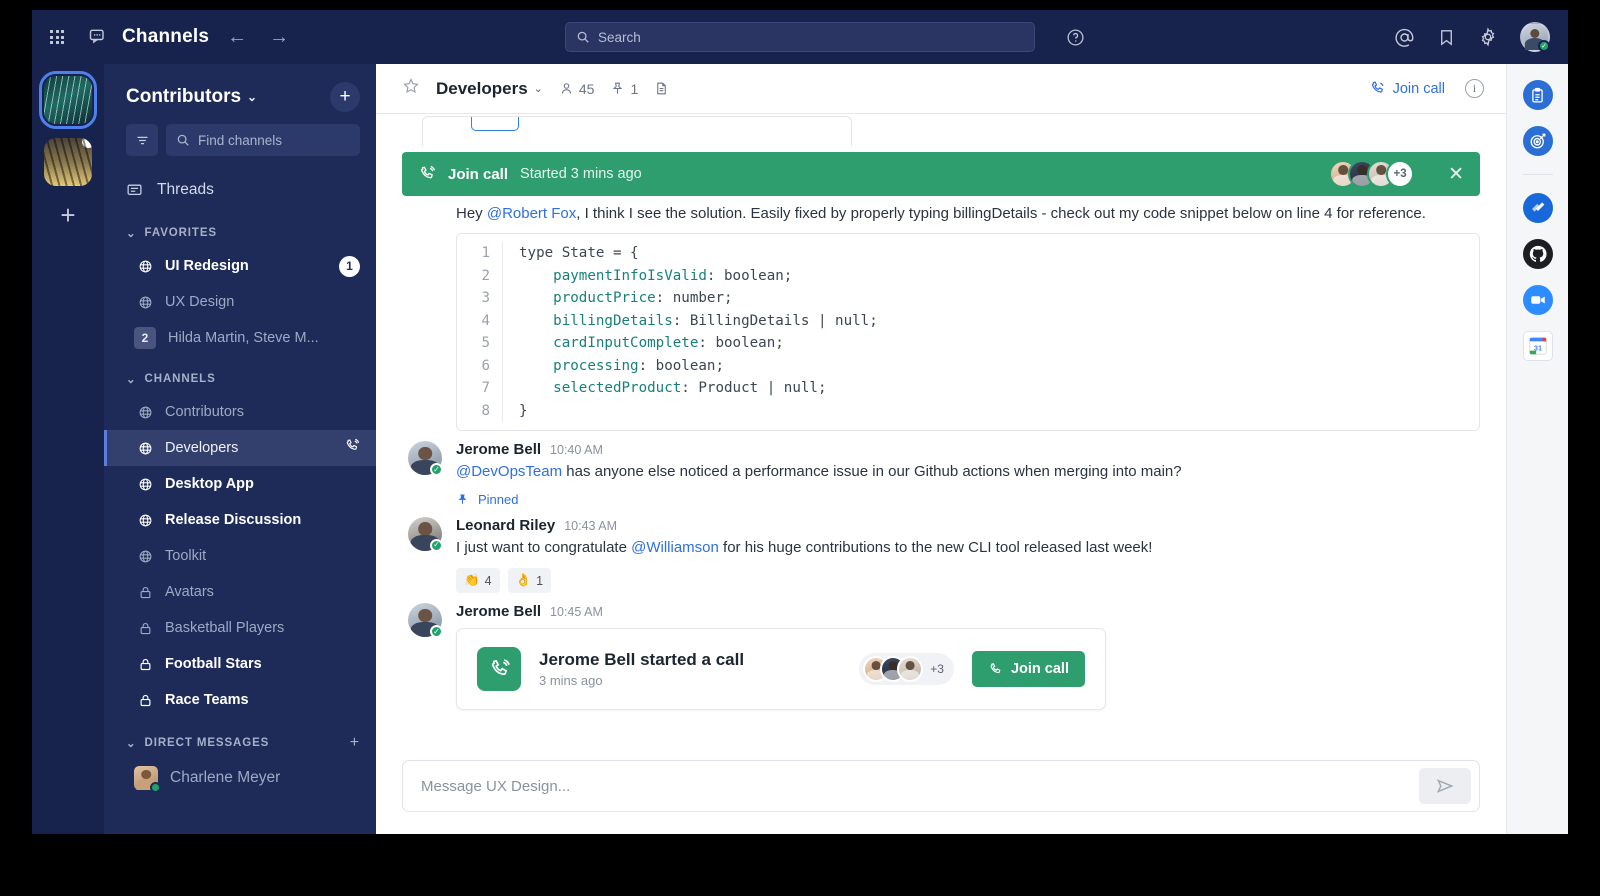  I want to click on sidebar-item-ux-design: UX Design, so click(240, 302).